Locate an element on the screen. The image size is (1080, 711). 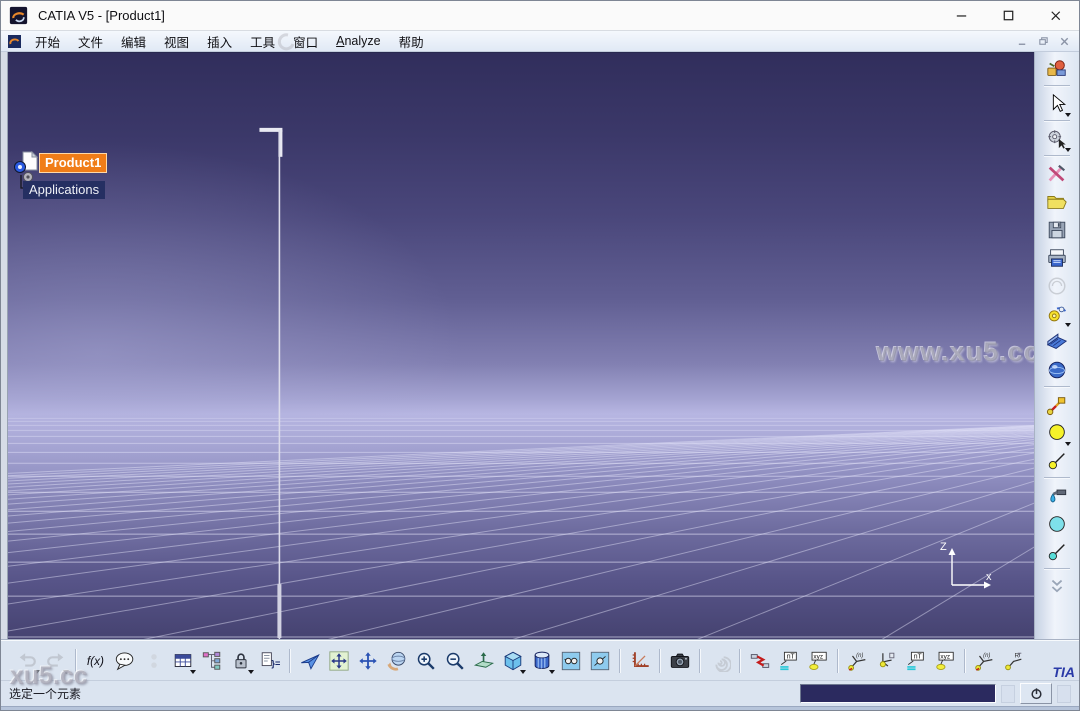
menu-items: 开始 文件 编辑 视图 插入 工具 窗口 Analyze 帮助 is located at coordinates (229, 41).